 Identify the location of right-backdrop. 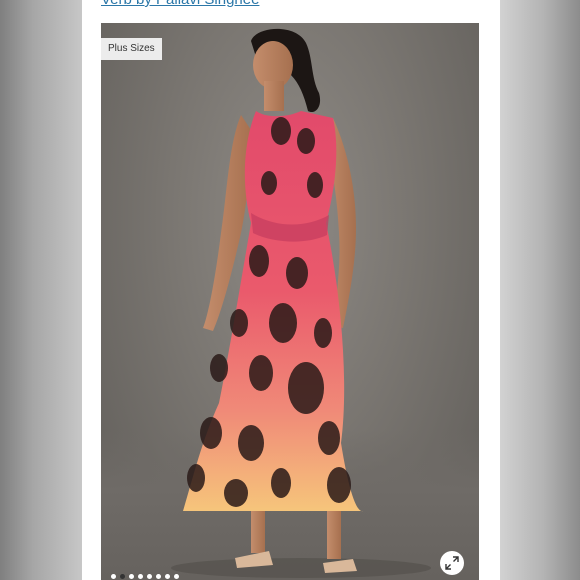
(540, 290).